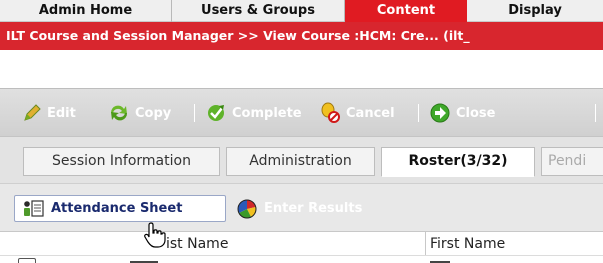 The image size is (603, 263). What do you see at coordinates (476, 113) in the screenshot?
I see `close-label: Close` at bounding box center [476, 113].